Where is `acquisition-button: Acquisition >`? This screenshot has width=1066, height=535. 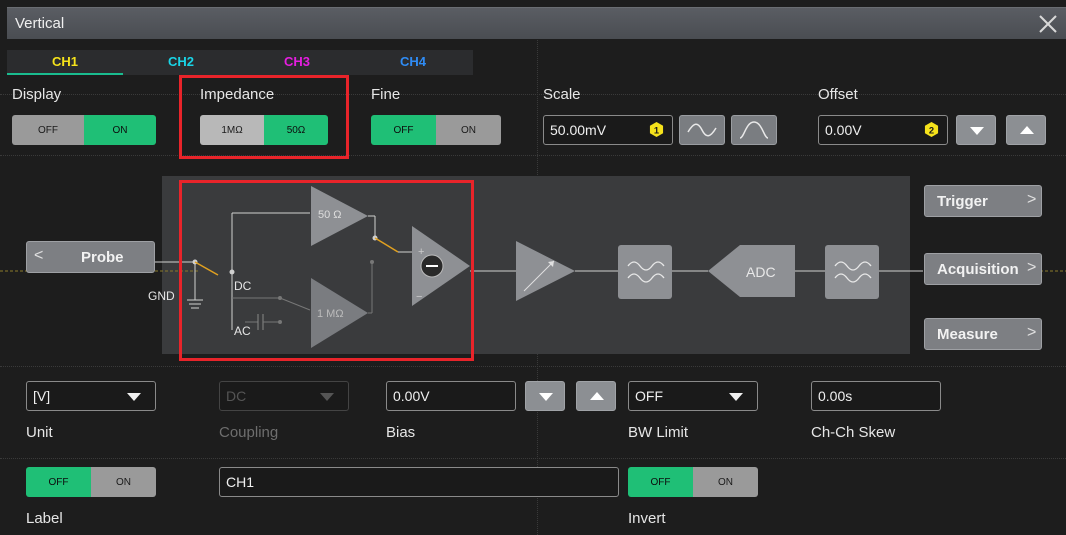 acquisition-button: Acquisition > is located at coordinates (983, 269).